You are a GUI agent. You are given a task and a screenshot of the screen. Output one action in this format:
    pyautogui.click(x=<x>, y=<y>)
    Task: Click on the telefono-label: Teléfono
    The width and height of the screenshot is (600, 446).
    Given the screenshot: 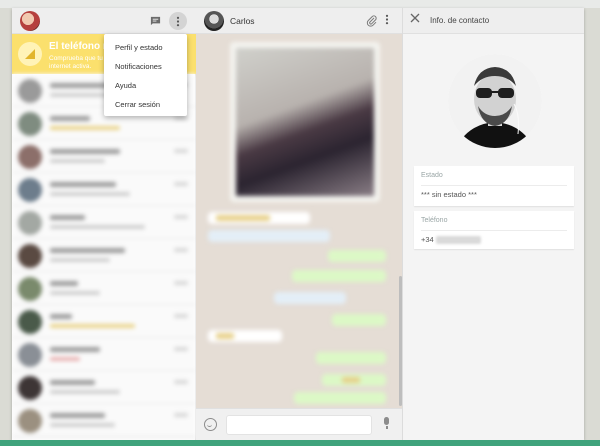 What is the action you would take?
    pyautogui.click(x=434, y=220)
    